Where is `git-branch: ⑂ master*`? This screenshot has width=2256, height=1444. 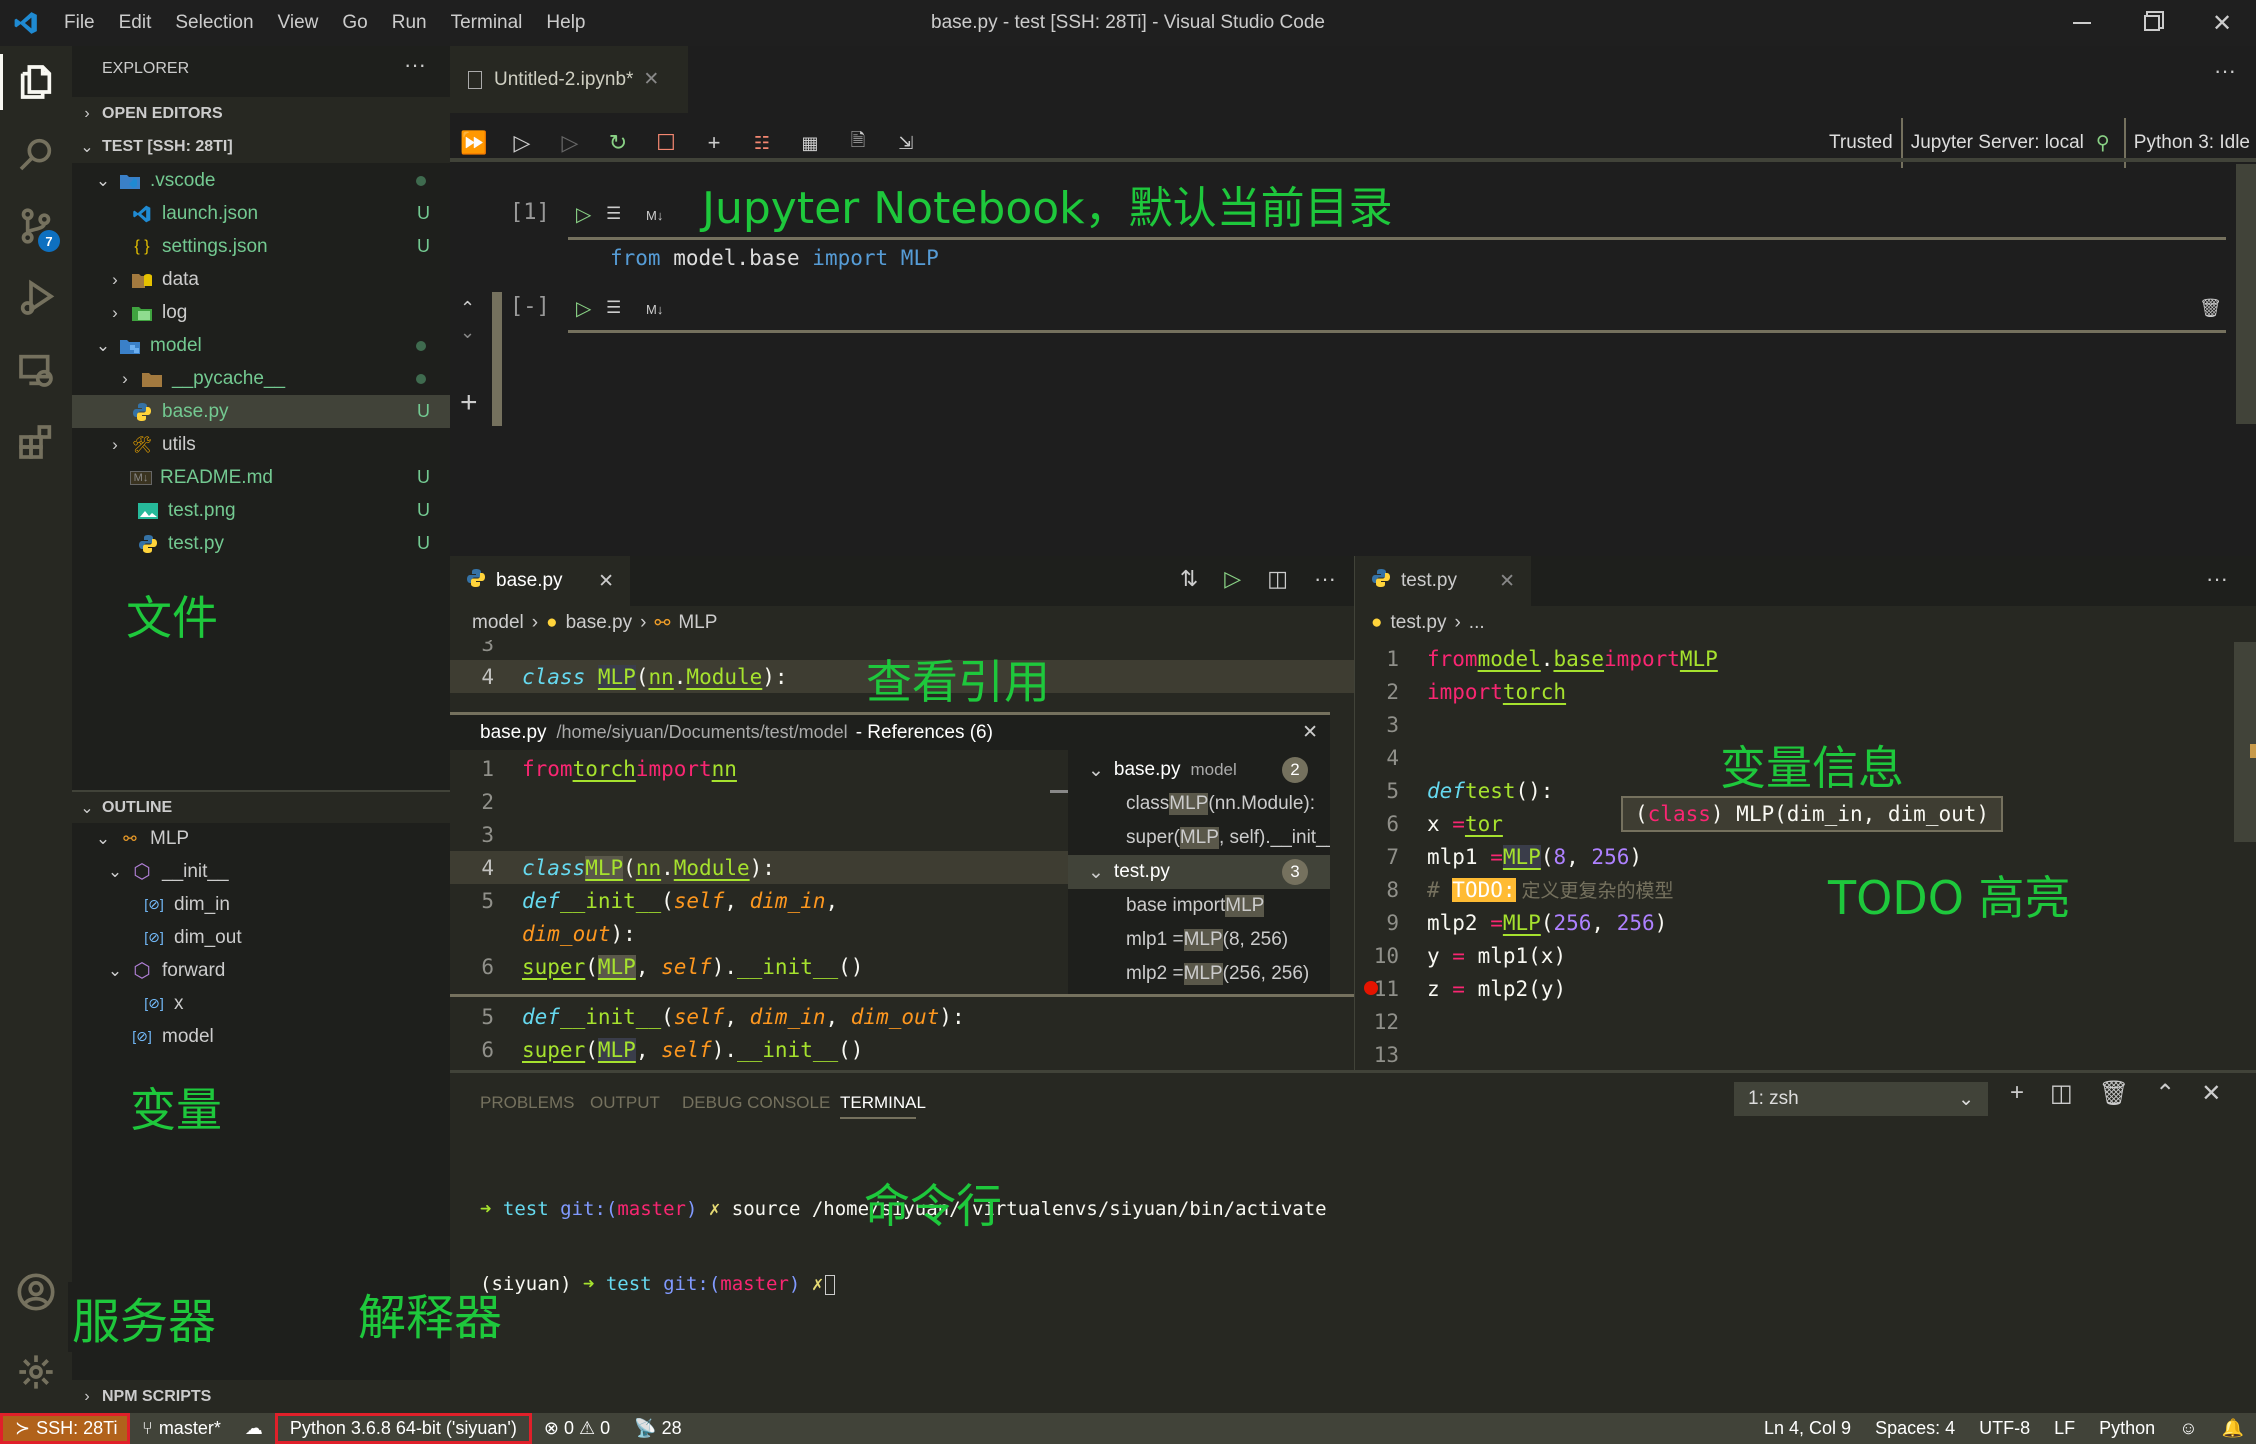
git-branch: ⑂ master* is located at coordinates (181, 1428).